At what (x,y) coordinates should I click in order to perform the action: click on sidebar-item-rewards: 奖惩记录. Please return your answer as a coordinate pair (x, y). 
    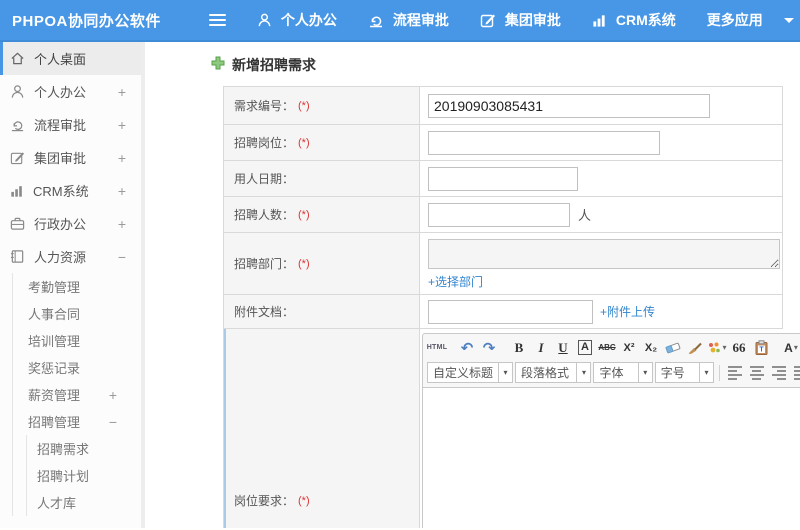
    Looking at the image, I should click on (77, 367).